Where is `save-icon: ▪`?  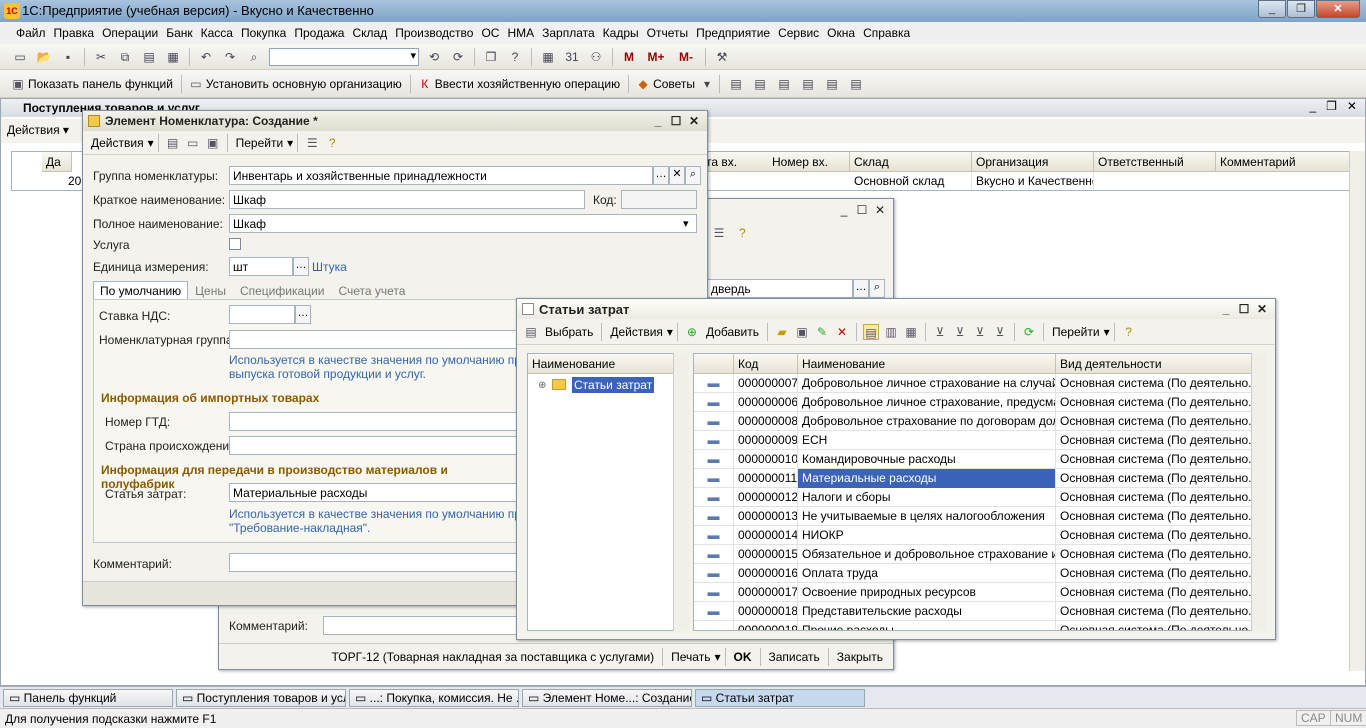 save-icon: ▪ is located at coordinates (68, 57).